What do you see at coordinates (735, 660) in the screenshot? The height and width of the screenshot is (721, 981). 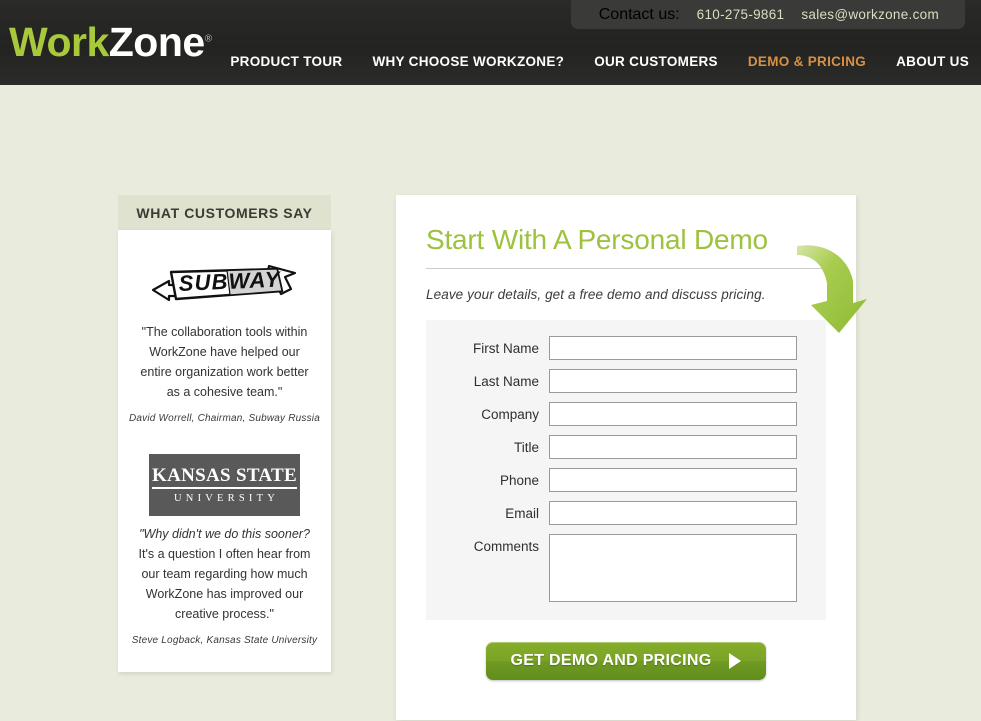 I see `play-triangle-icon` at bounding box center [735, 660].